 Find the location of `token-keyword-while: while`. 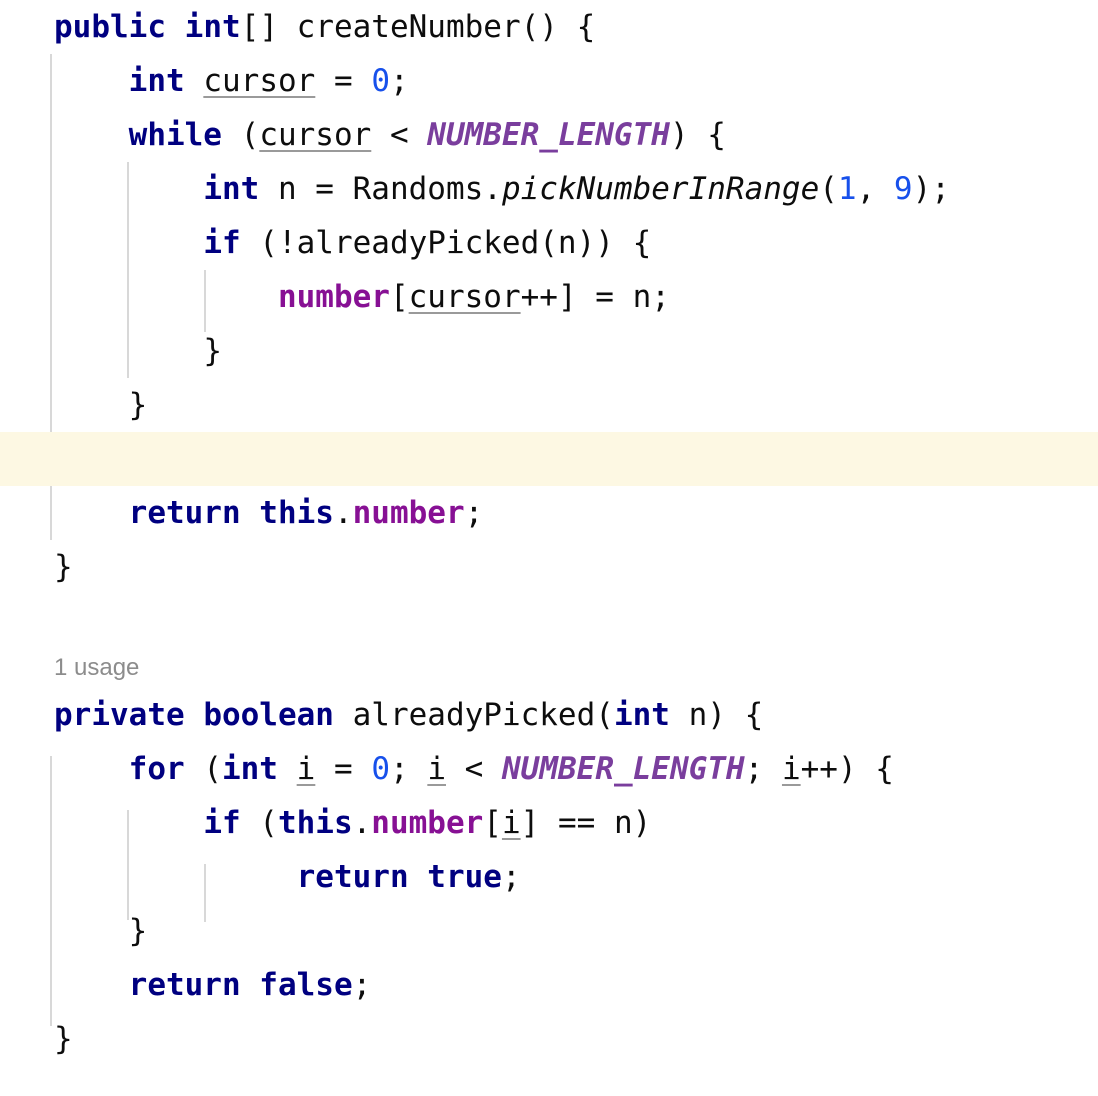

token-keyword-while: while is located at coordinates (175, 135).